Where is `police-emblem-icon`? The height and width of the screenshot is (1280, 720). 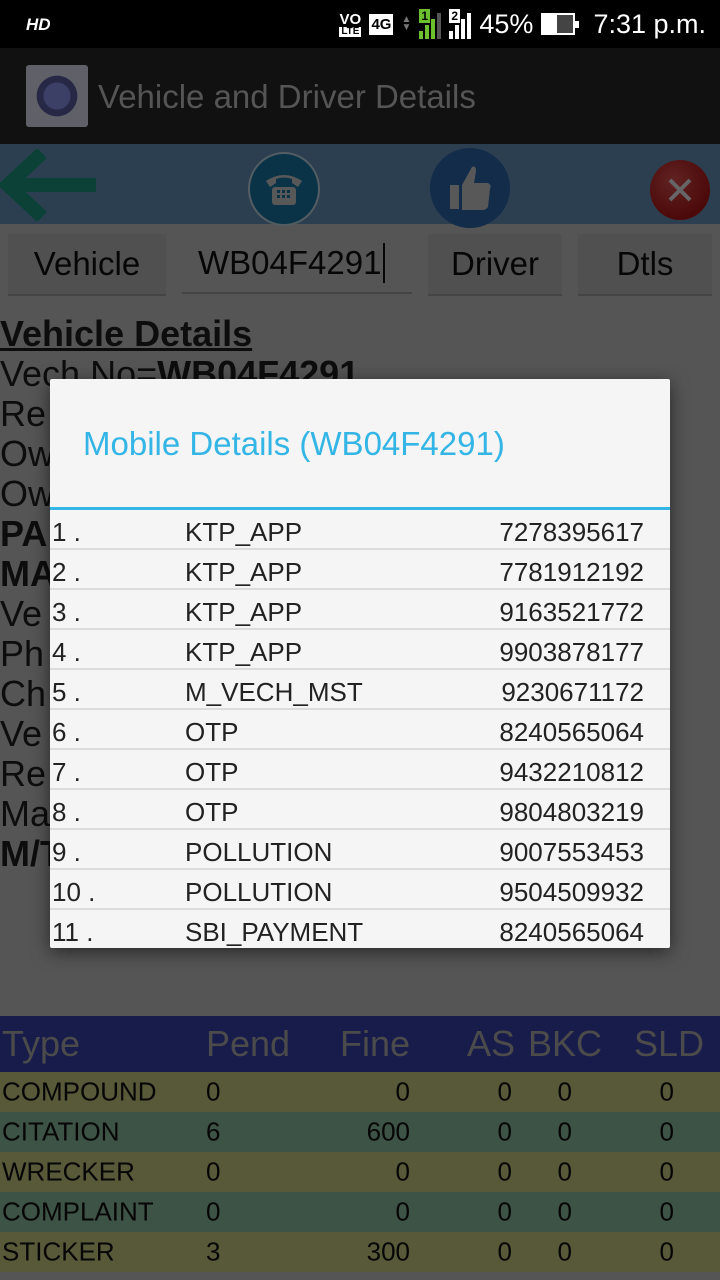 police-emblem-icon is located at coordinates (57, 96).